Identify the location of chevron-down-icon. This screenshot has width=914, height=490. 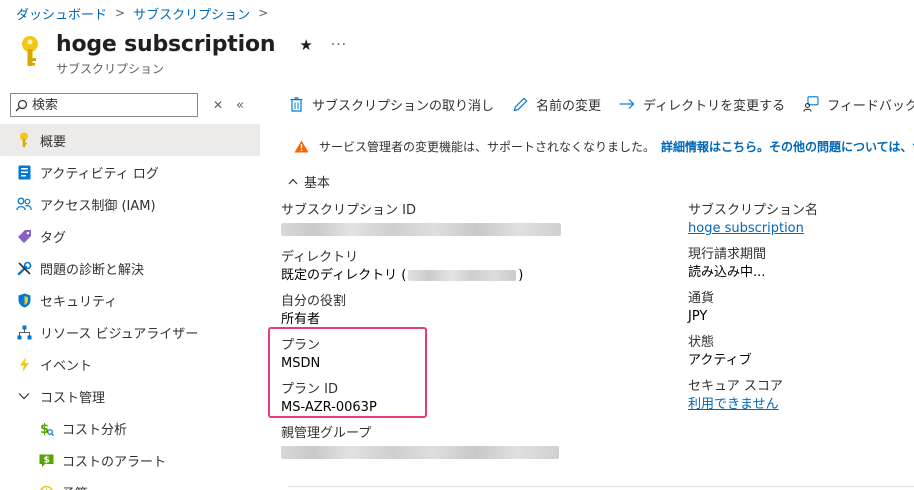
(24, 396).